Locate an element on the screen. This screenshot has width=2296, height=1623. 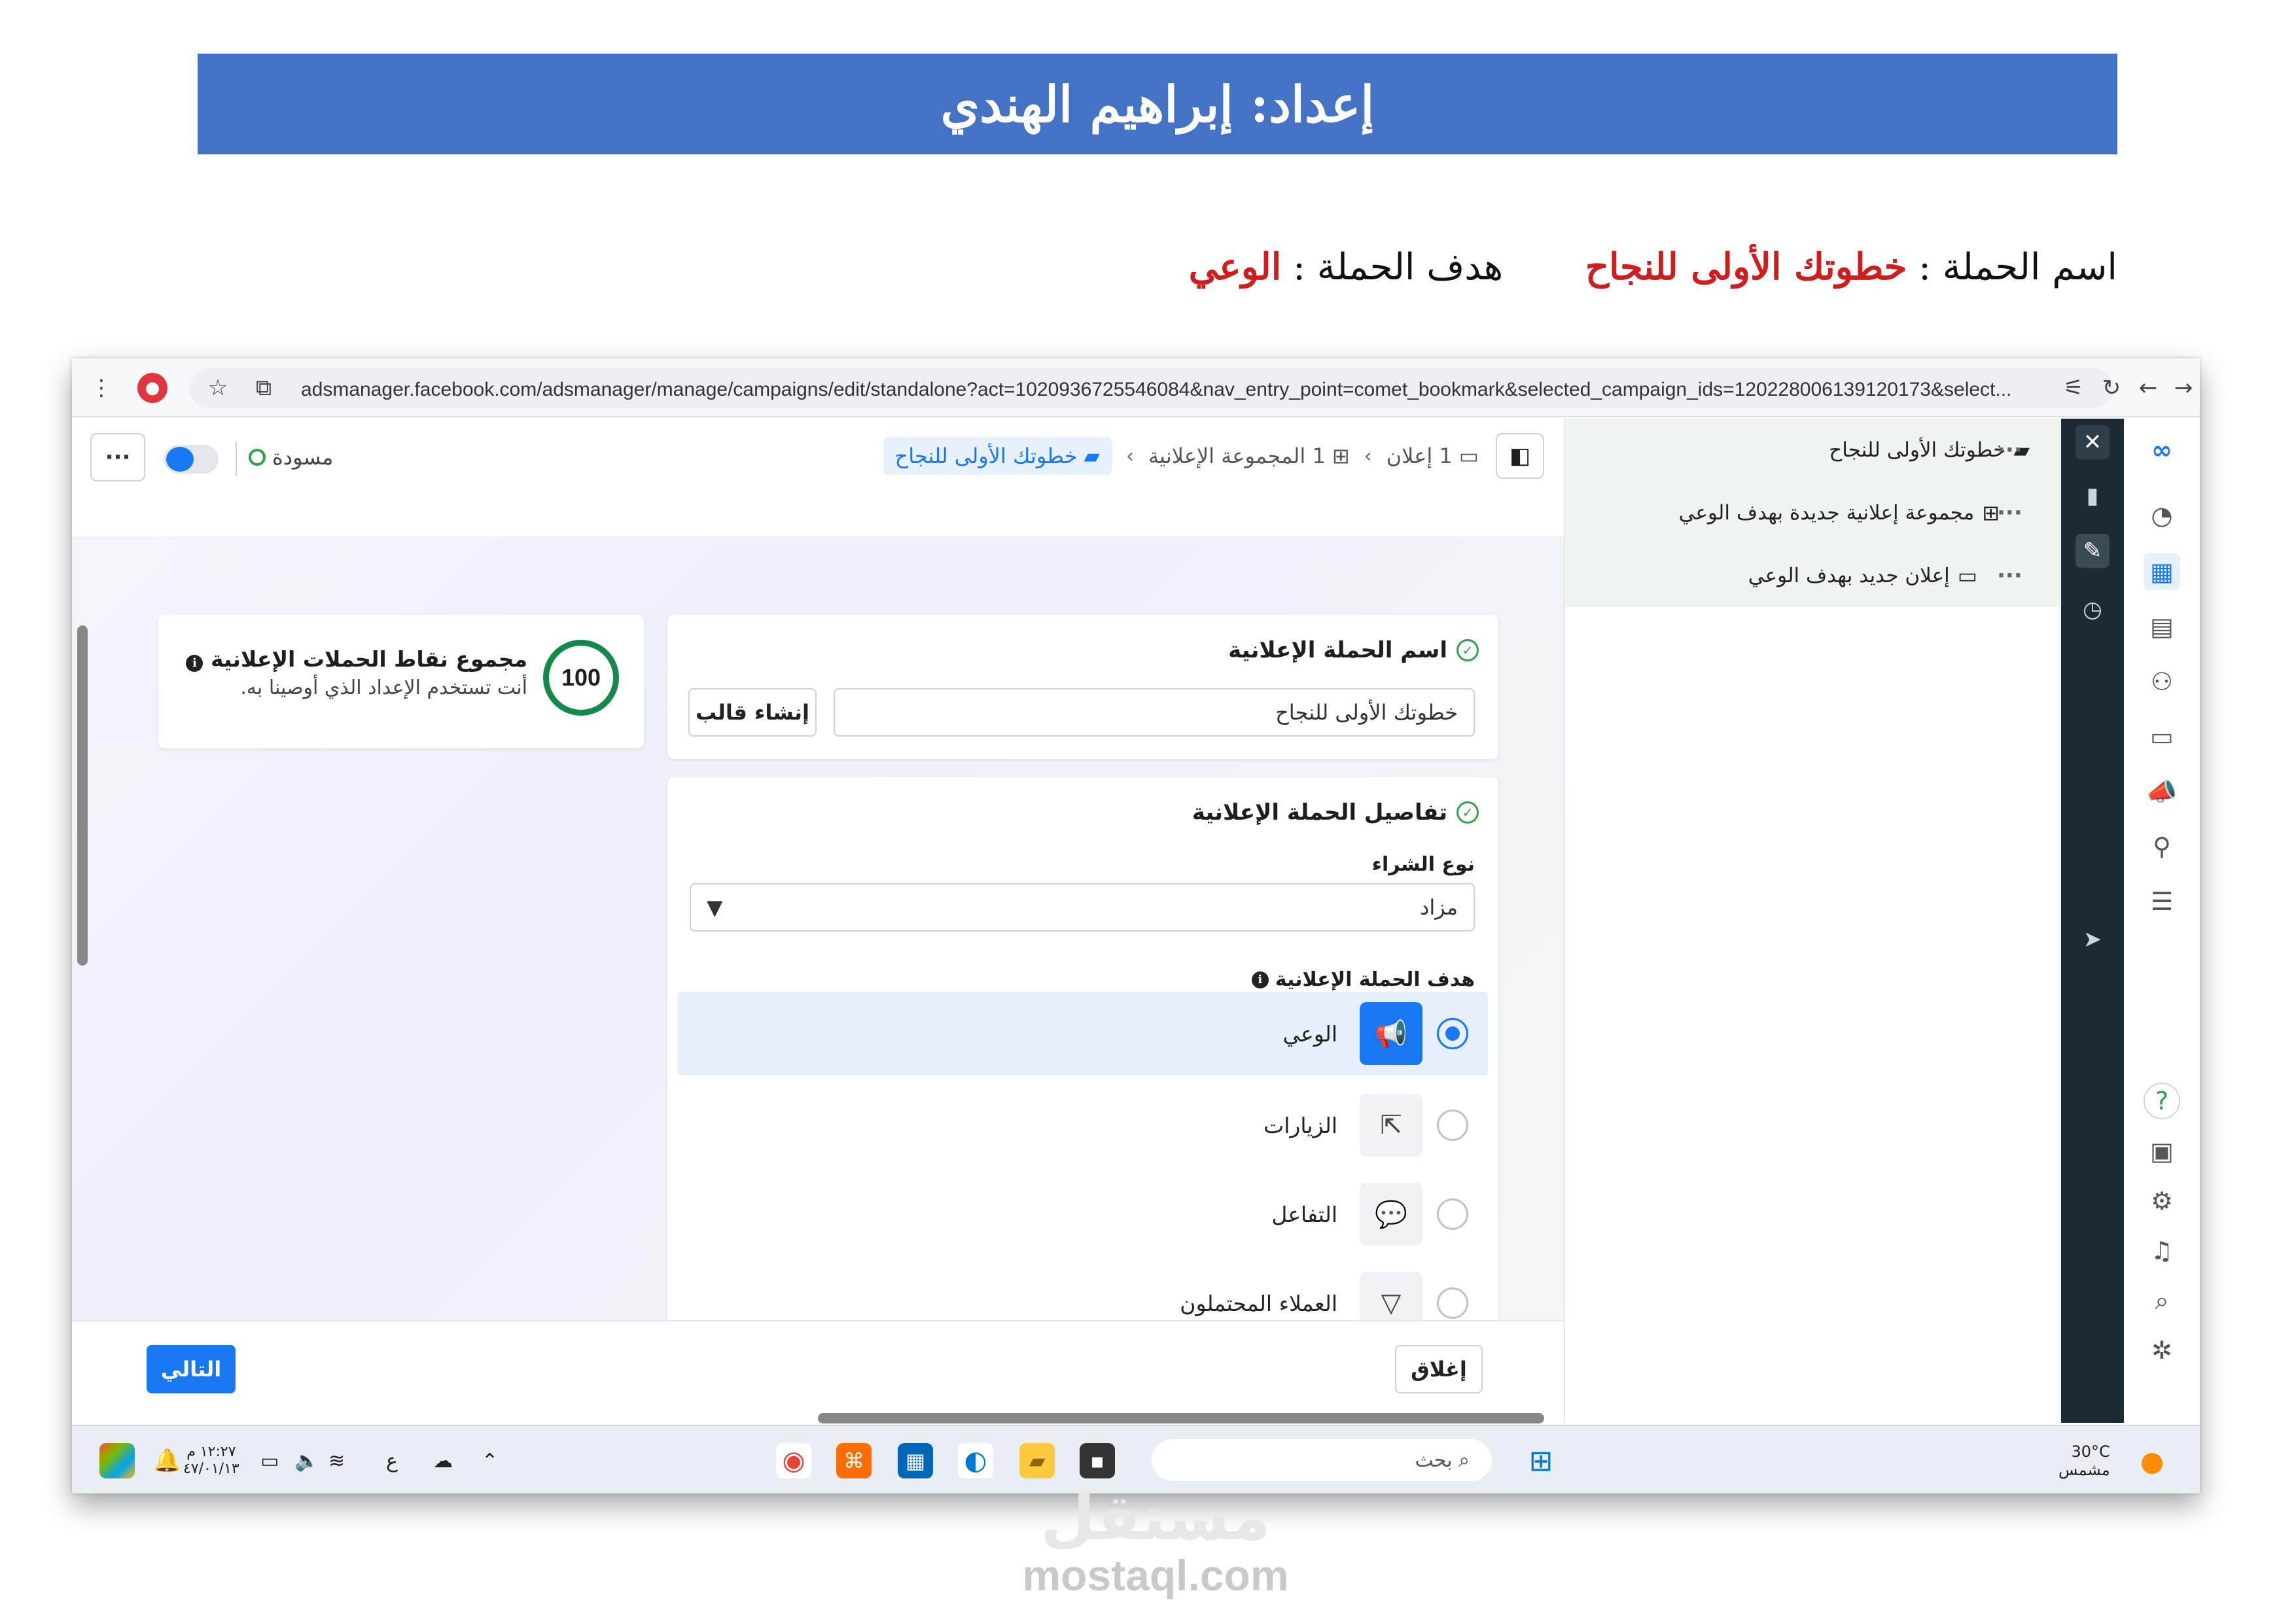
objective-label-text: هدف الحملة الإعلانية is located at coordinates (1375, 980).